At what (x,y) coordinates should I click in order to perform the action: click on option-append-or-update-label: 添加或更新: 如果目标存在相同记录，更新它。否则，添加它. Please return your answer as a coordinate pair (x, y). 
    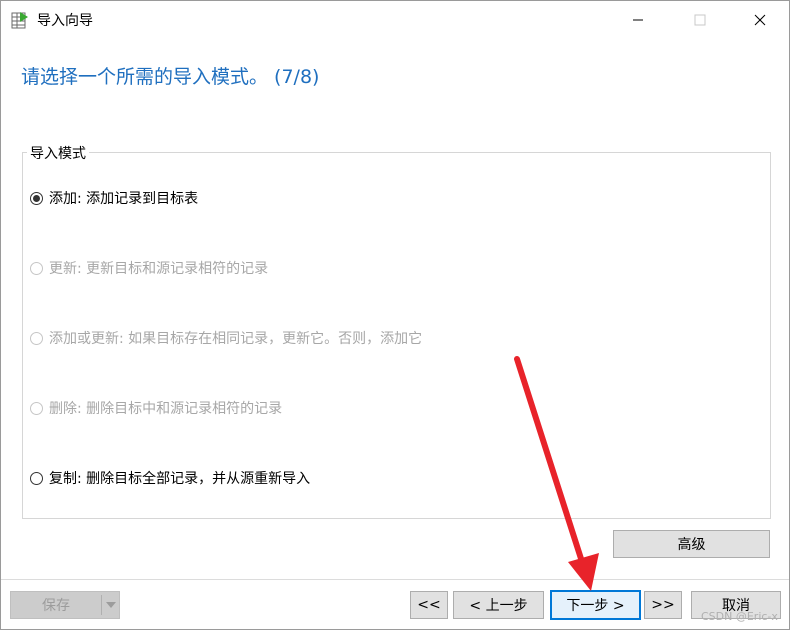
    Looking at the image, I should click on (236, 339).